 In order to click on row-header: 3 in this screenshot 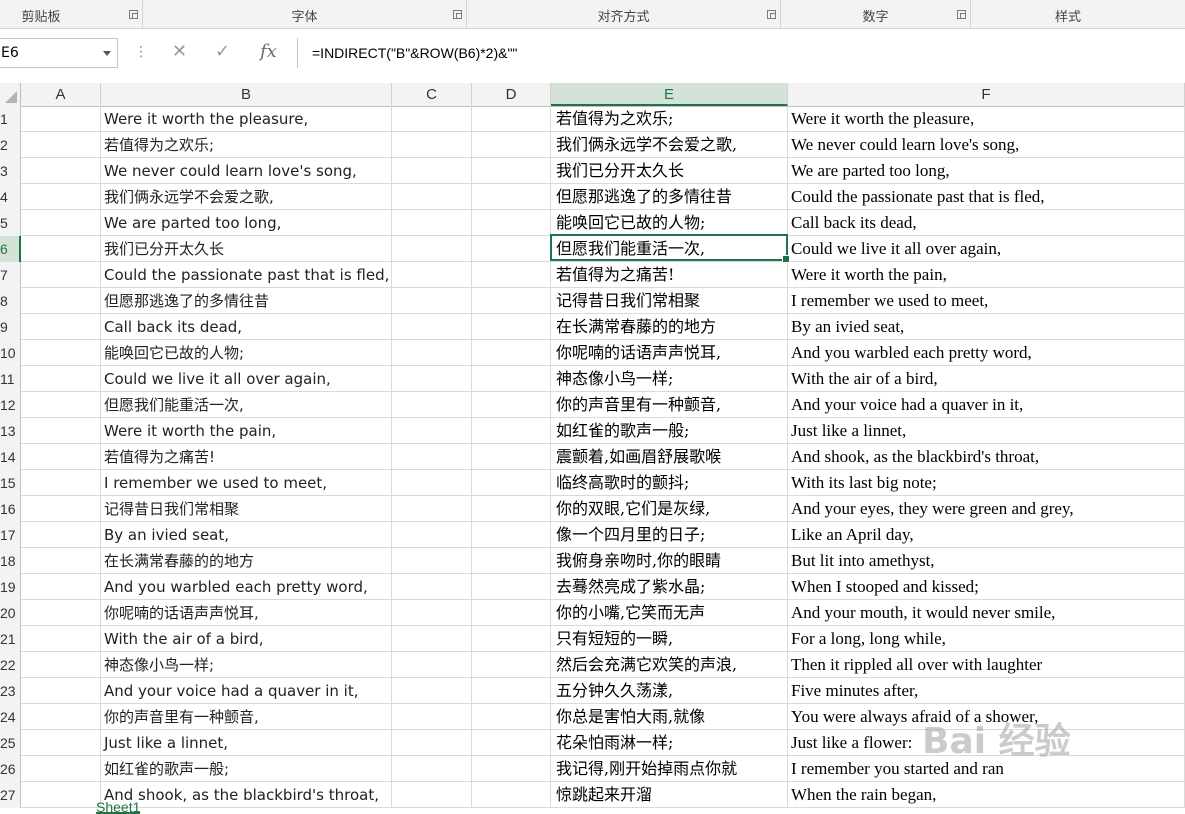, I will do `click(10, 171)`.